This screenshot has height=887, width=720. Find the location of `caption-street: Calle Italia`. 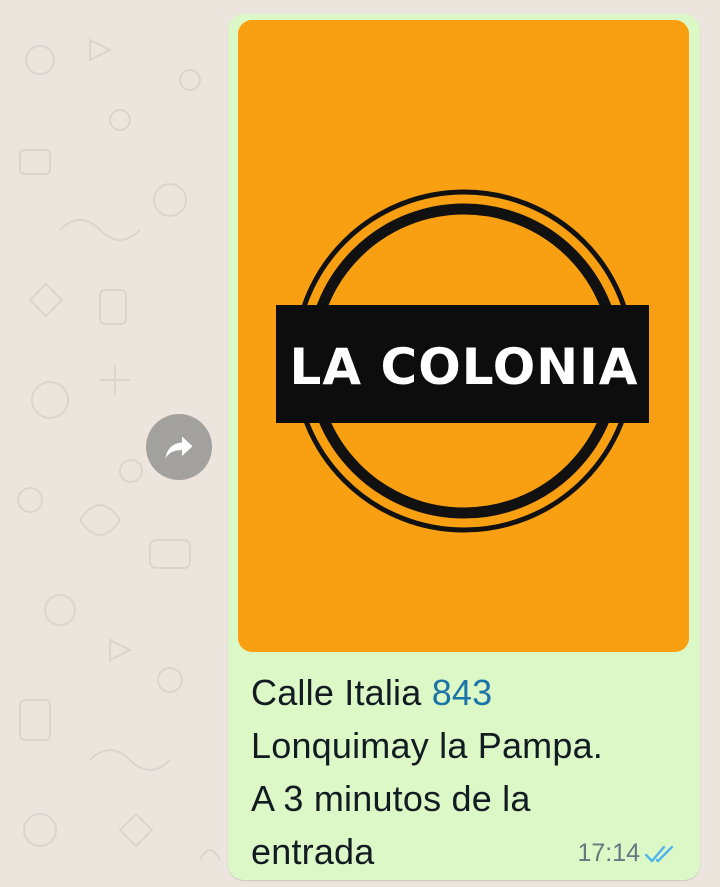

caption-street: Calle Italia is located at coordinates (341, 692).